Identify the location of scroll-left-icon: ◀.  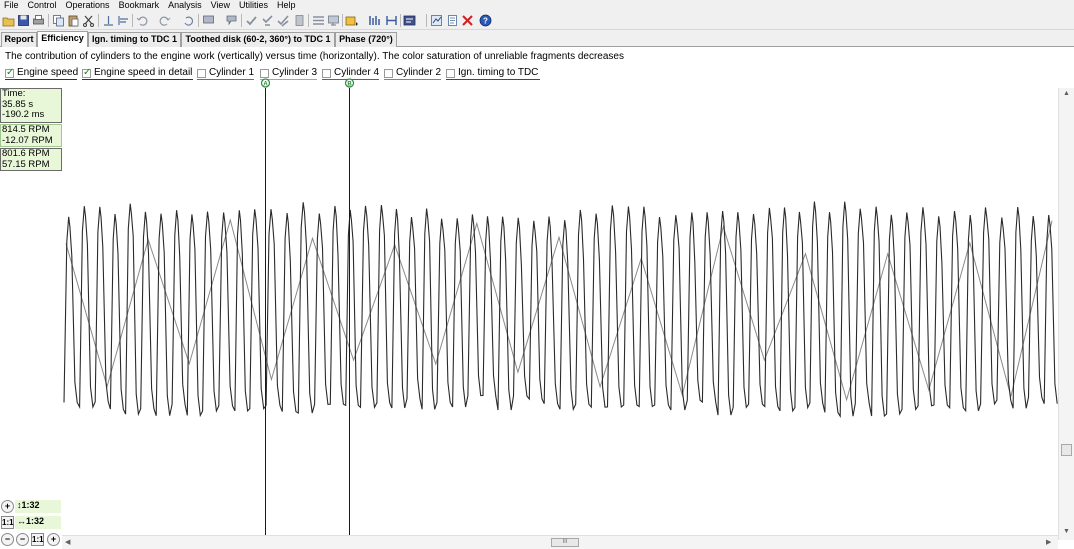
(67, 542).